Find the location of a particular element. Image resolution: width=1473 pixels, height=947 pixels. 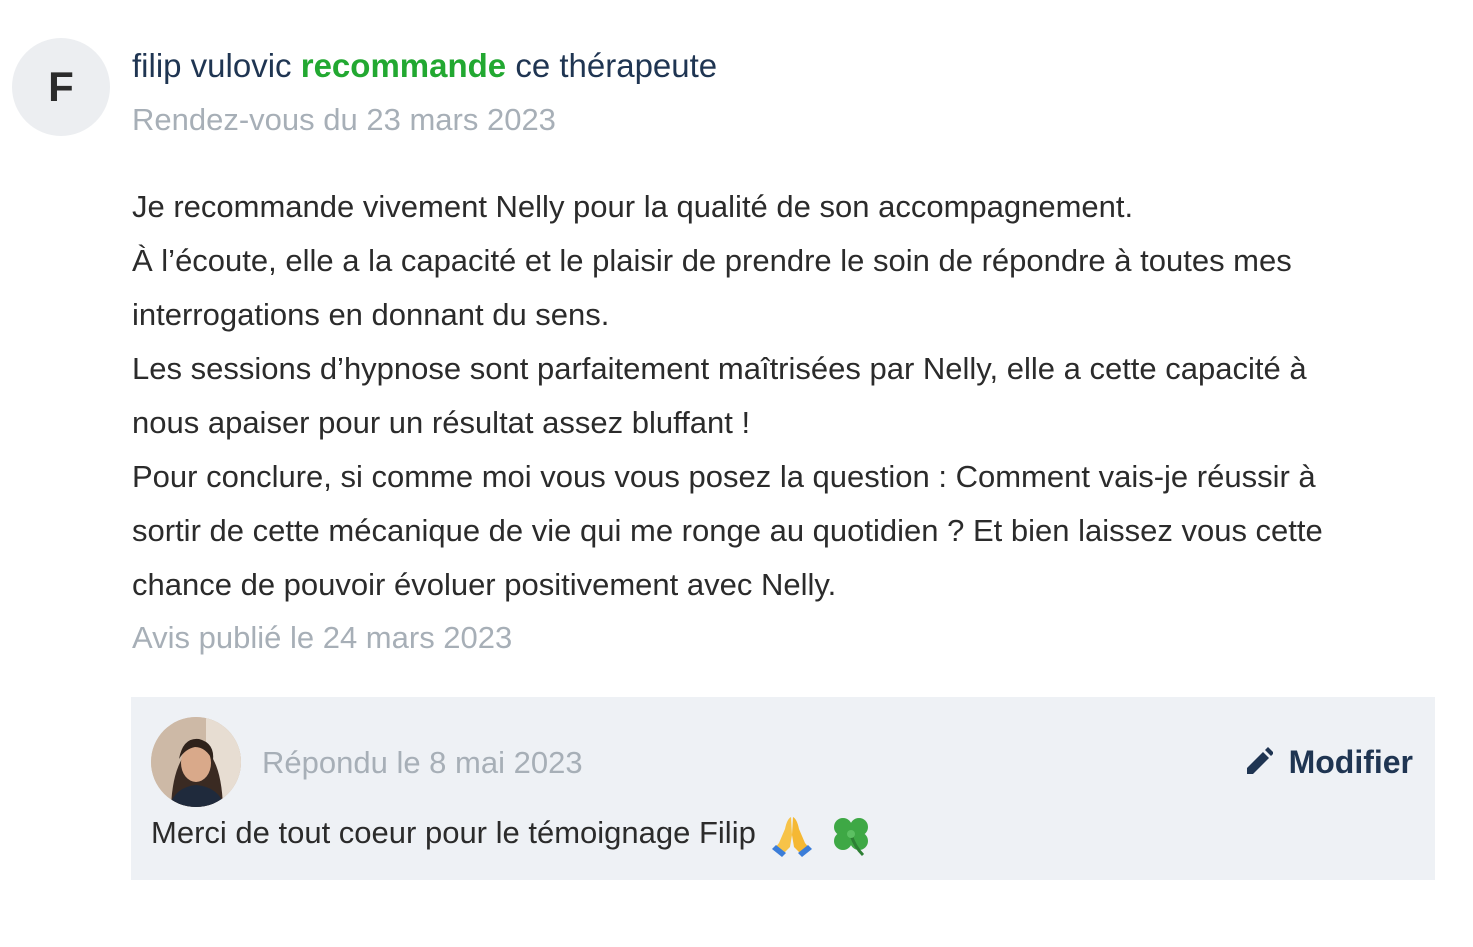

author-initial: F is located at coordinates (61, 86).